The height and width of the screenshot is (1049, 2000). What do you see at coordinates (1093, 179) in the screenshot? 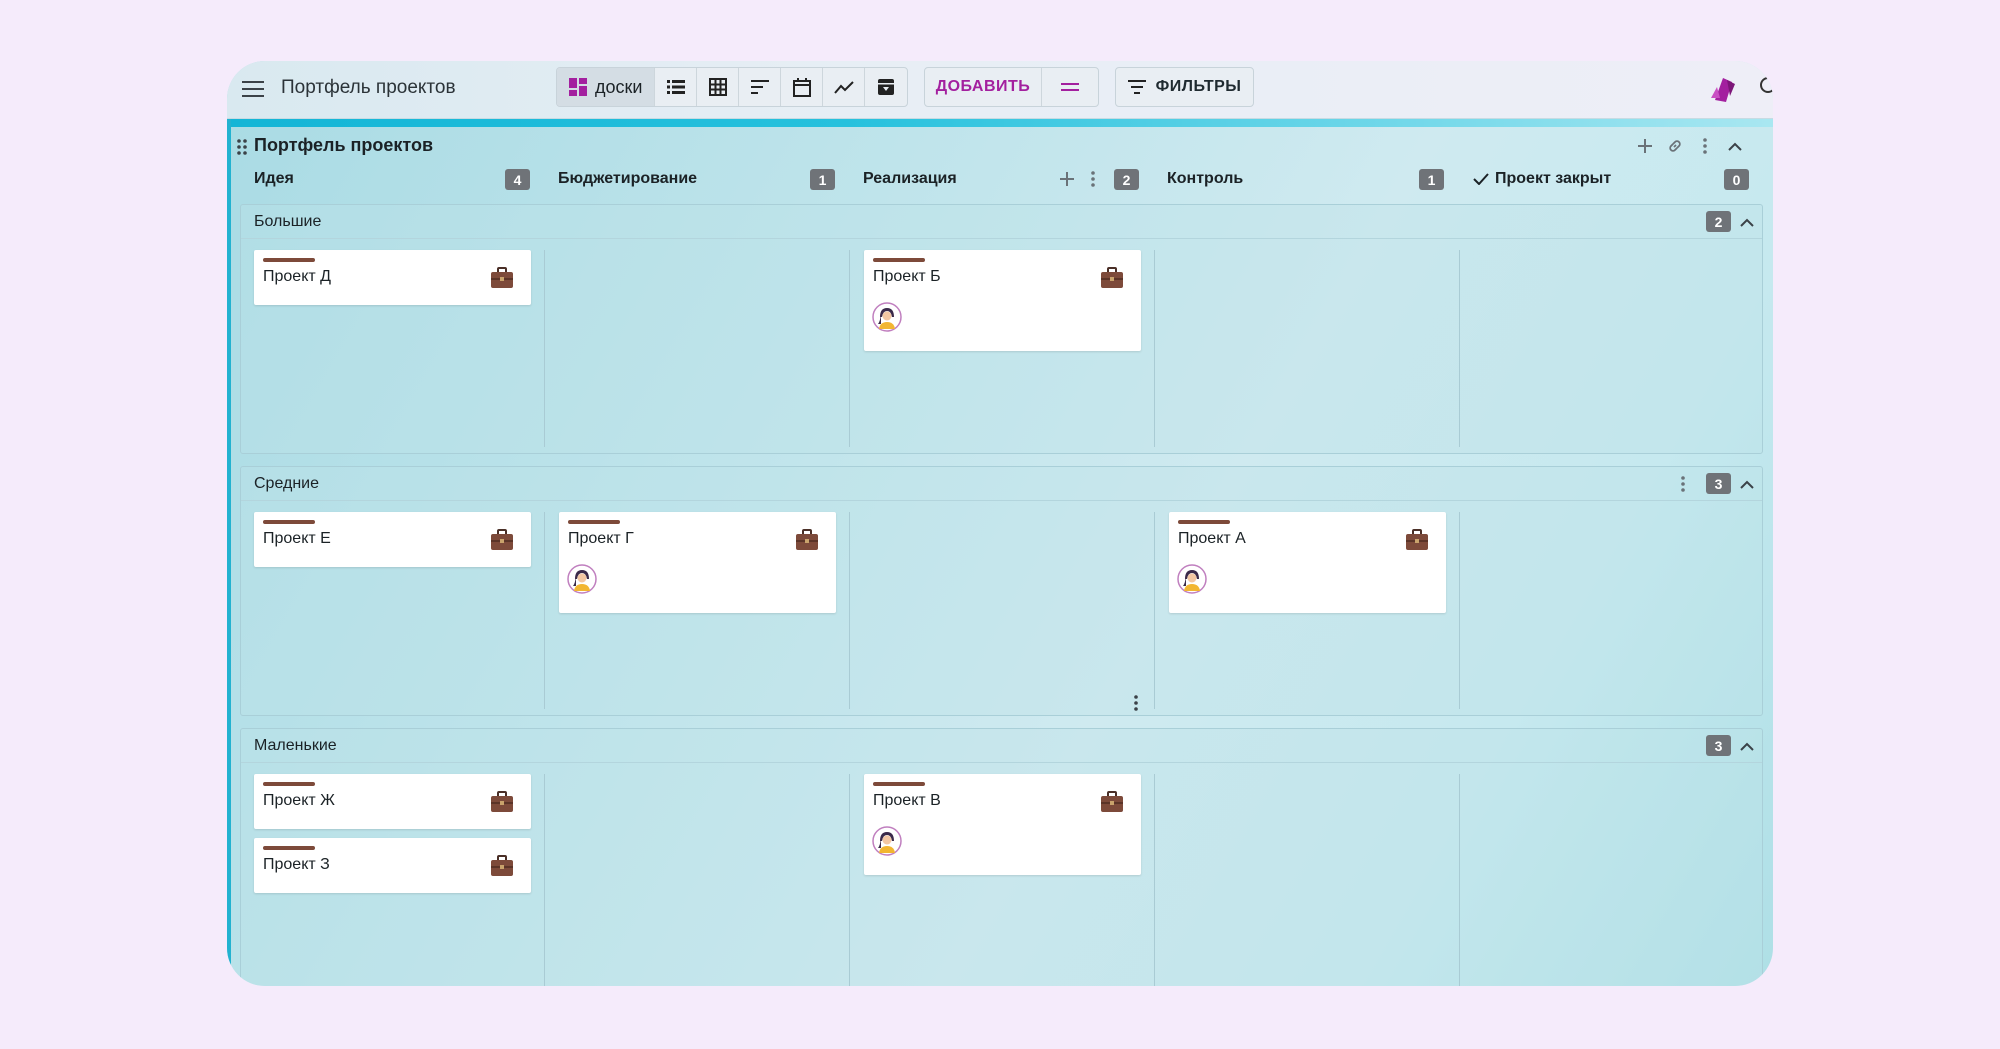
I see `column-more-icon` at bounding box center [1093, 179].